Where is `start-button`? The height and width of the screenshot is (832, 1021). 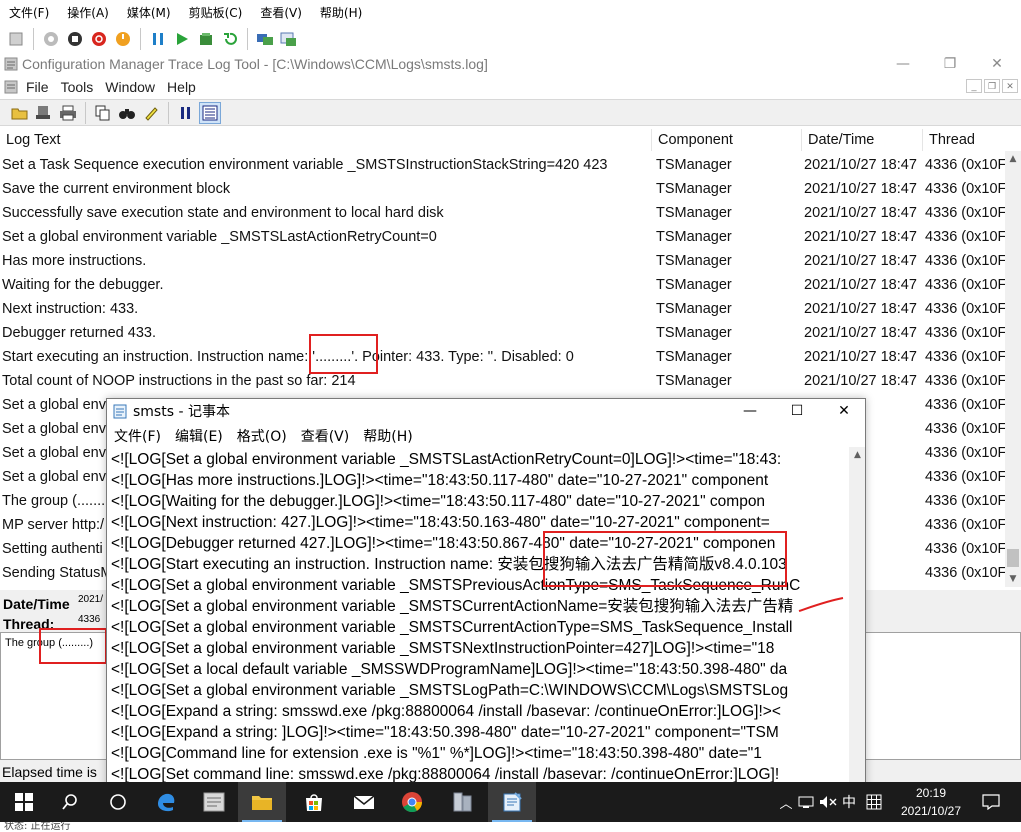
start-button is located at coordinates (24, 802).